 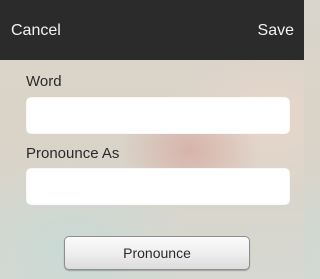 I want to click on word-label: Word, so click(x=44, y=81).